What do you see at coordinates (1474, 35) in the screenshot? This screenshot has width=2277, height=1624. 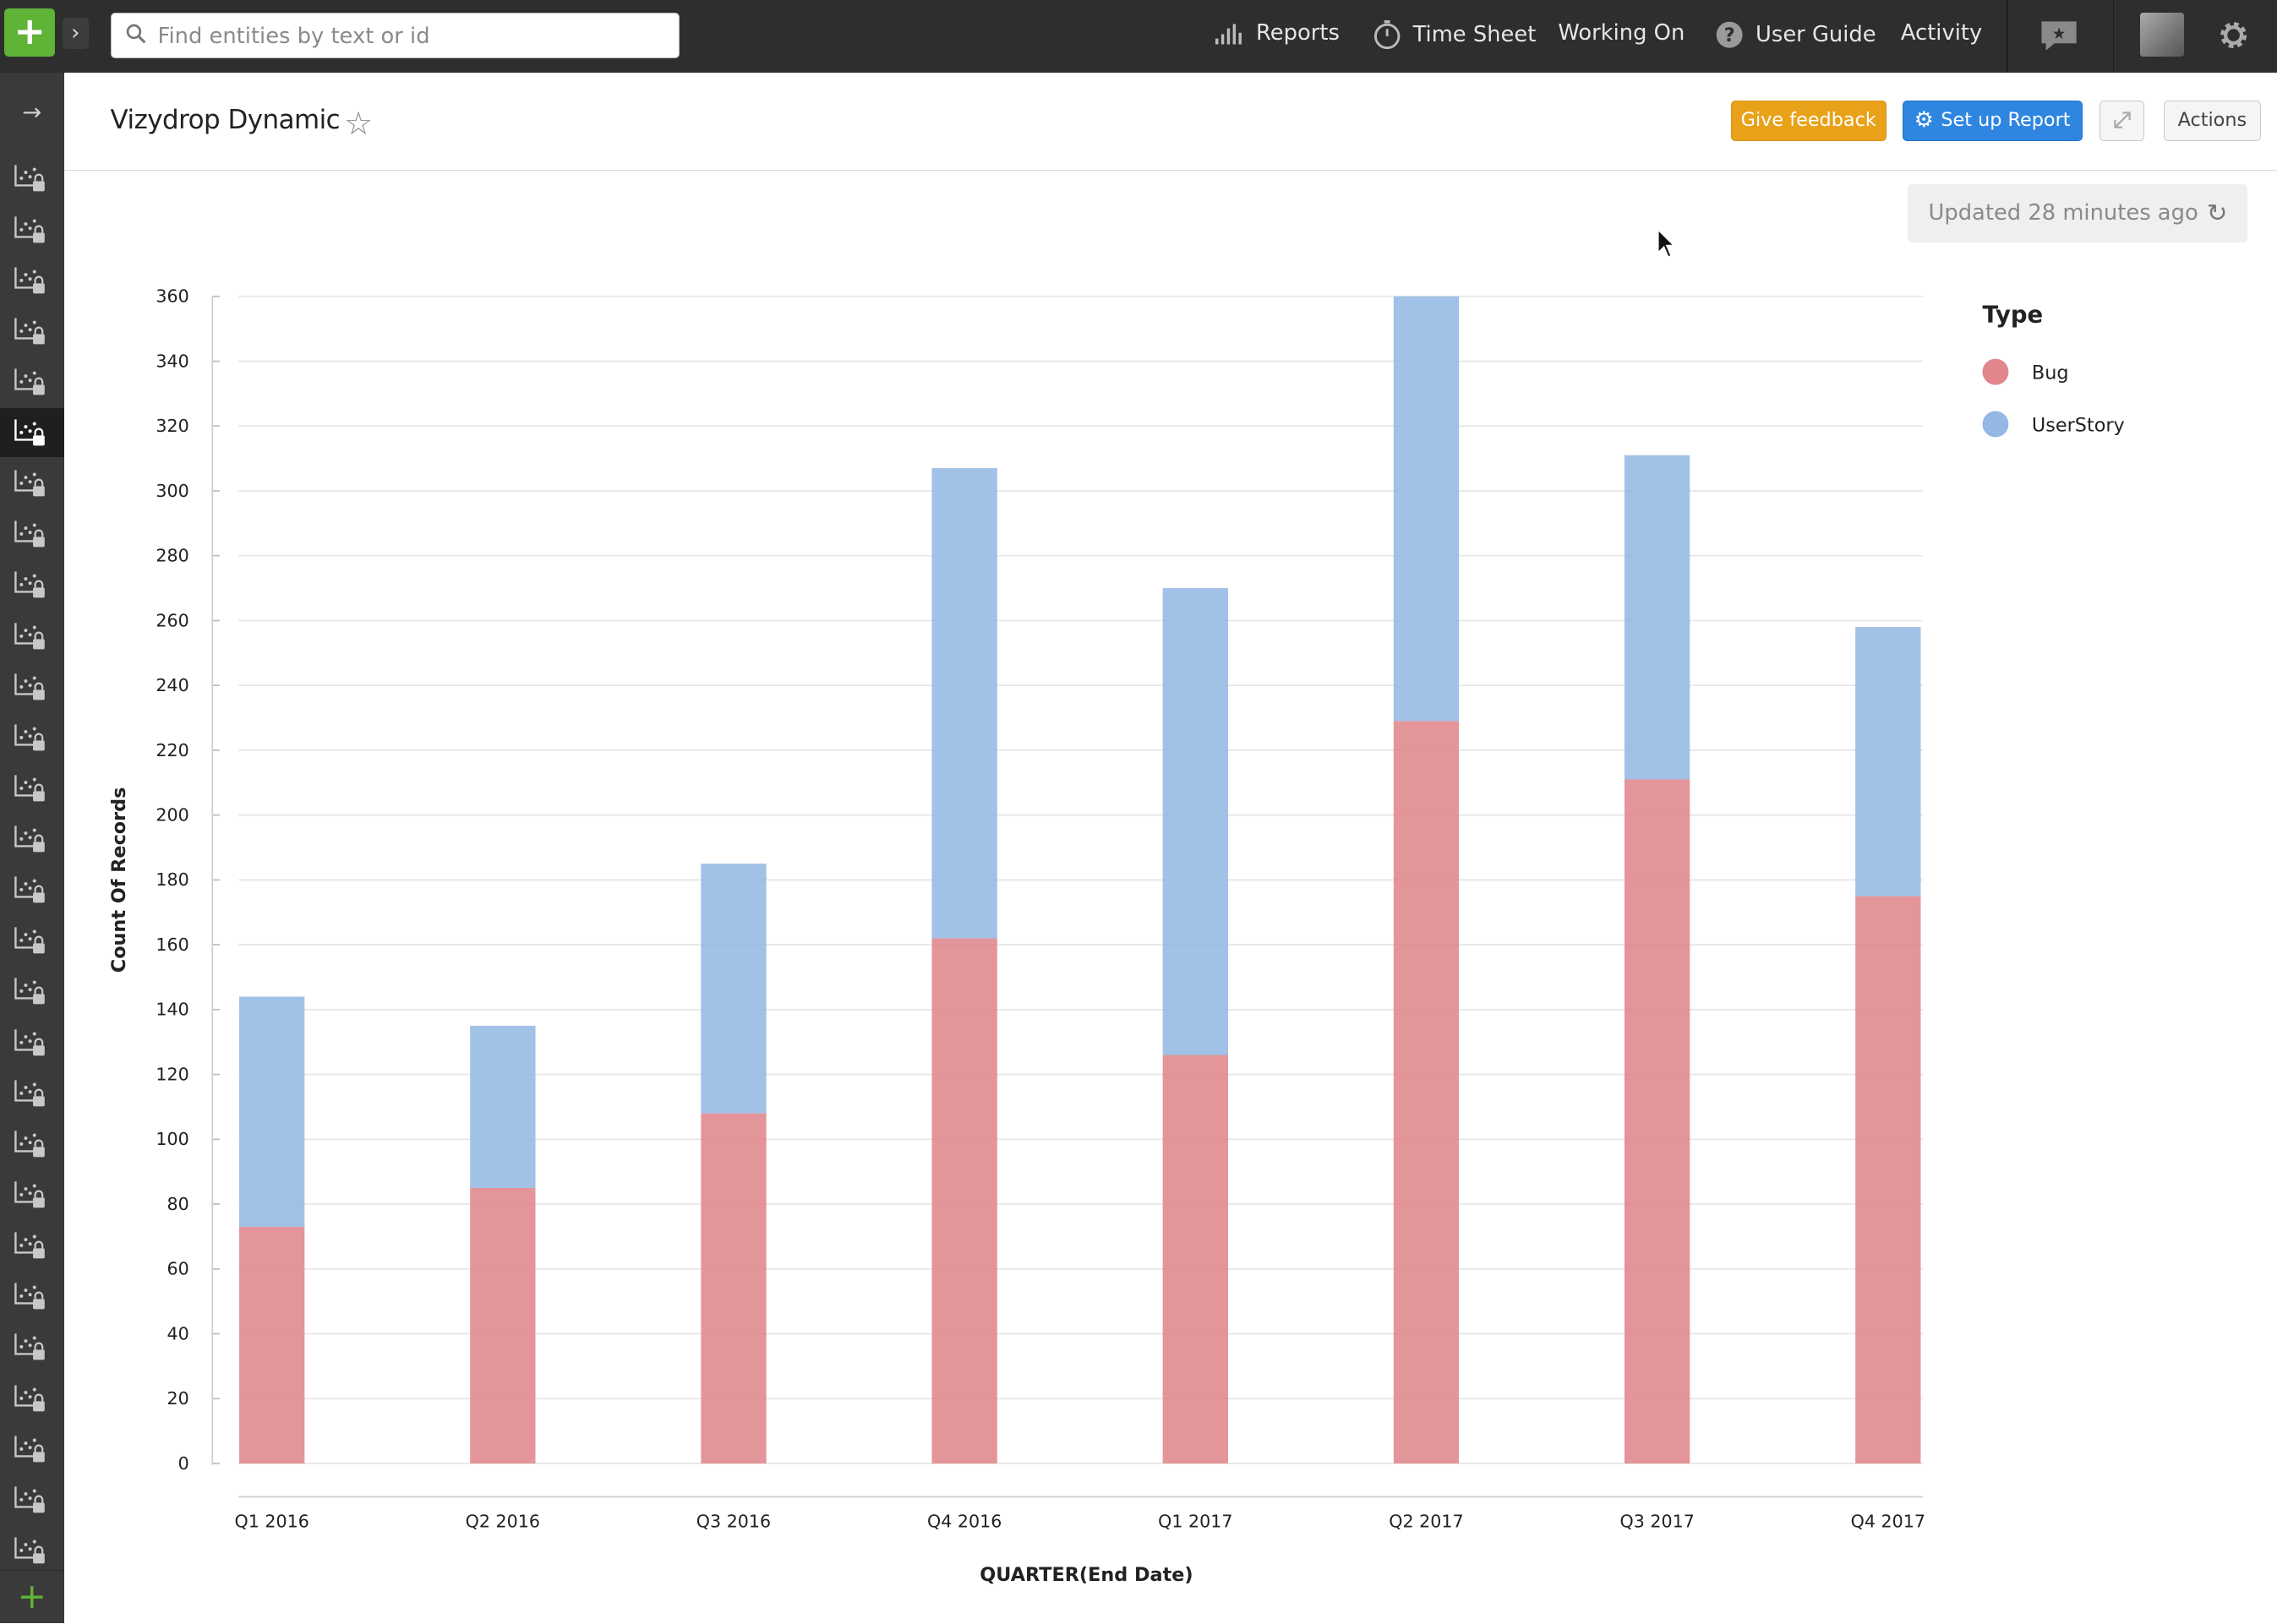 I see `nav-time-sheet-label: Time Sheet` at bounding box center [1474, 35].